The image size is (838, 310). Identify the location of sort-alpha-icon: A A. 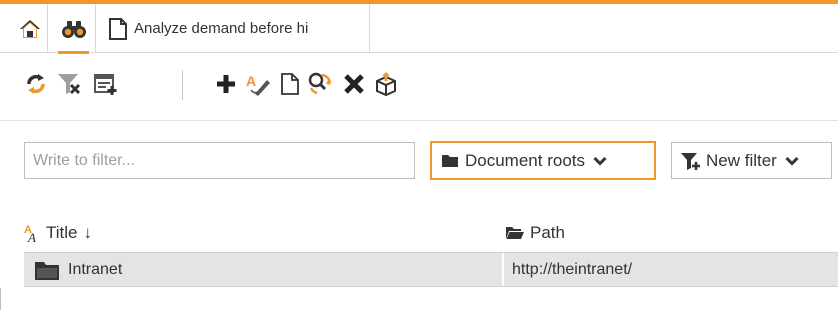
(30, 233).